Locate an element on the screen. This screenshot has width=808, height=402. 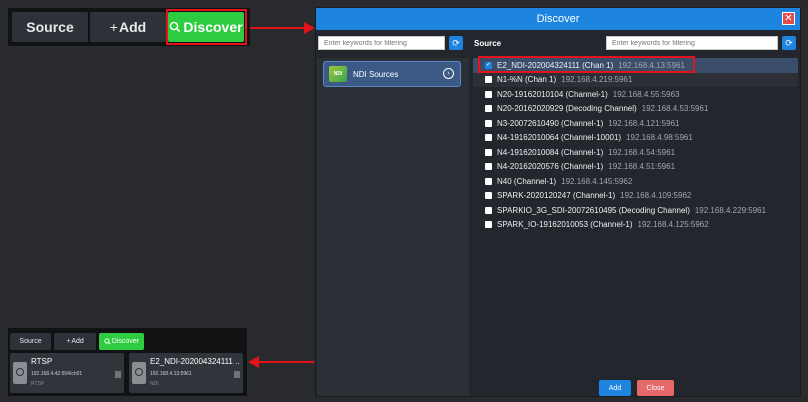
source-name: N1-%N (Chan 1) is located at coordinates (527, 80).